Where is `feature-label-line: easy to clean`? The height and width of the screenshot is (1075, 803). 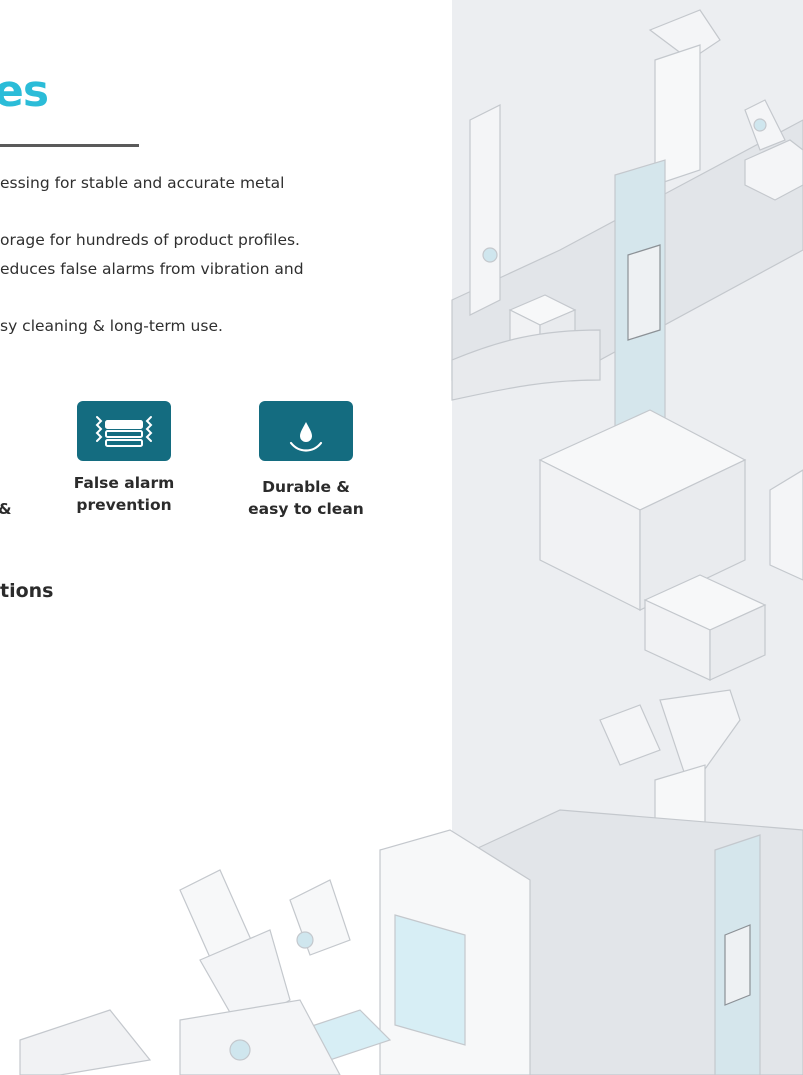
feature-label-line: easy to clean is located at coordinates (306, 509).